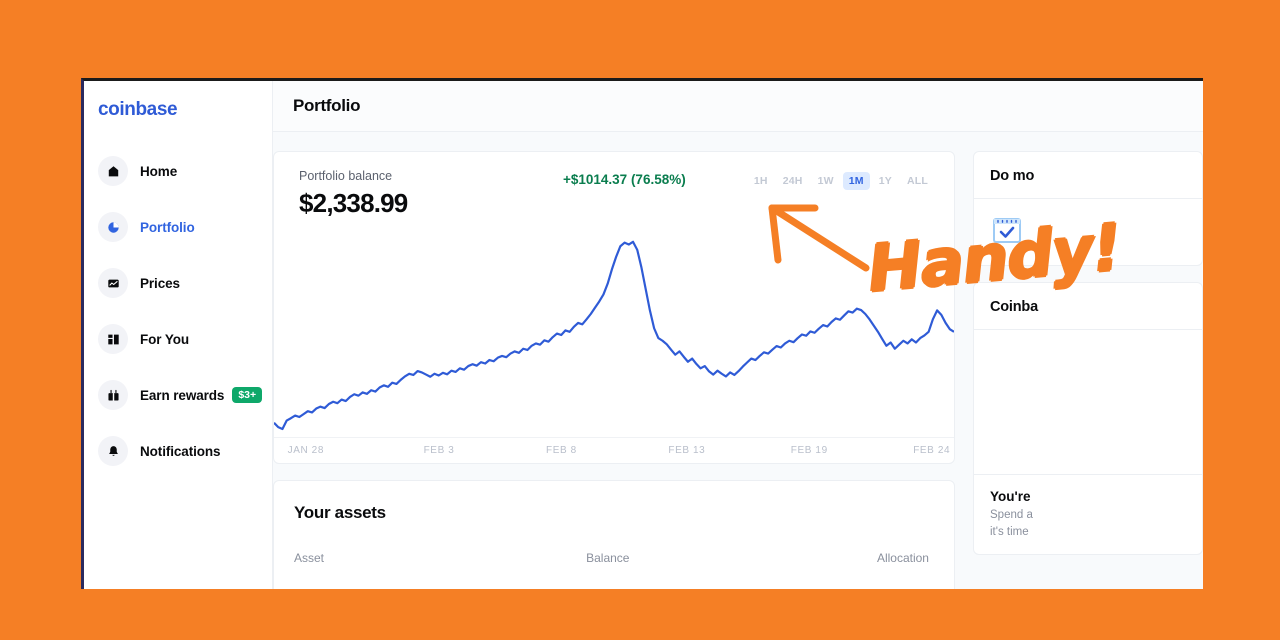 This screenshot has height=640, width=1280. What do you see at coordinates (1011, 515) in the screenshot?
I see `promo-line-1: Spend a` at bounding box center [1011, 515].